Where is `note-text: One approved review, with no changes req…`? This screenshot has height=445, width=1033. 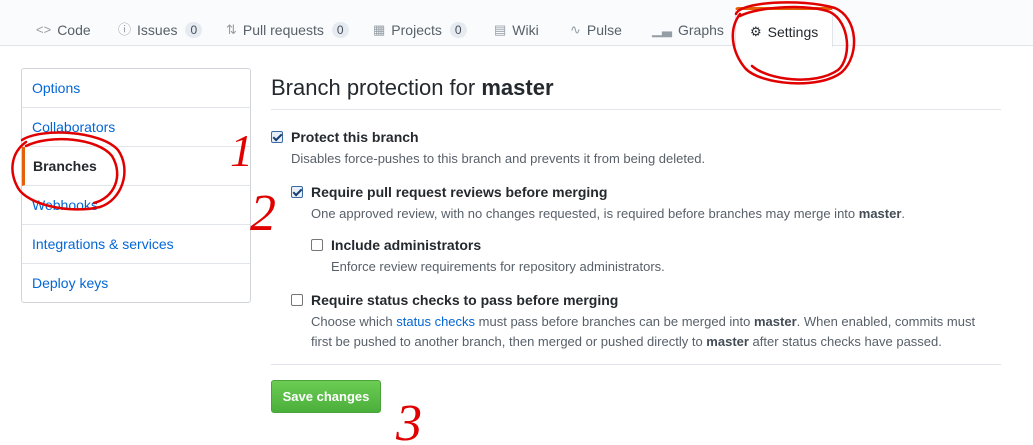 note-text: One approved review, with no changes req… is located at coordinates (585, 213).